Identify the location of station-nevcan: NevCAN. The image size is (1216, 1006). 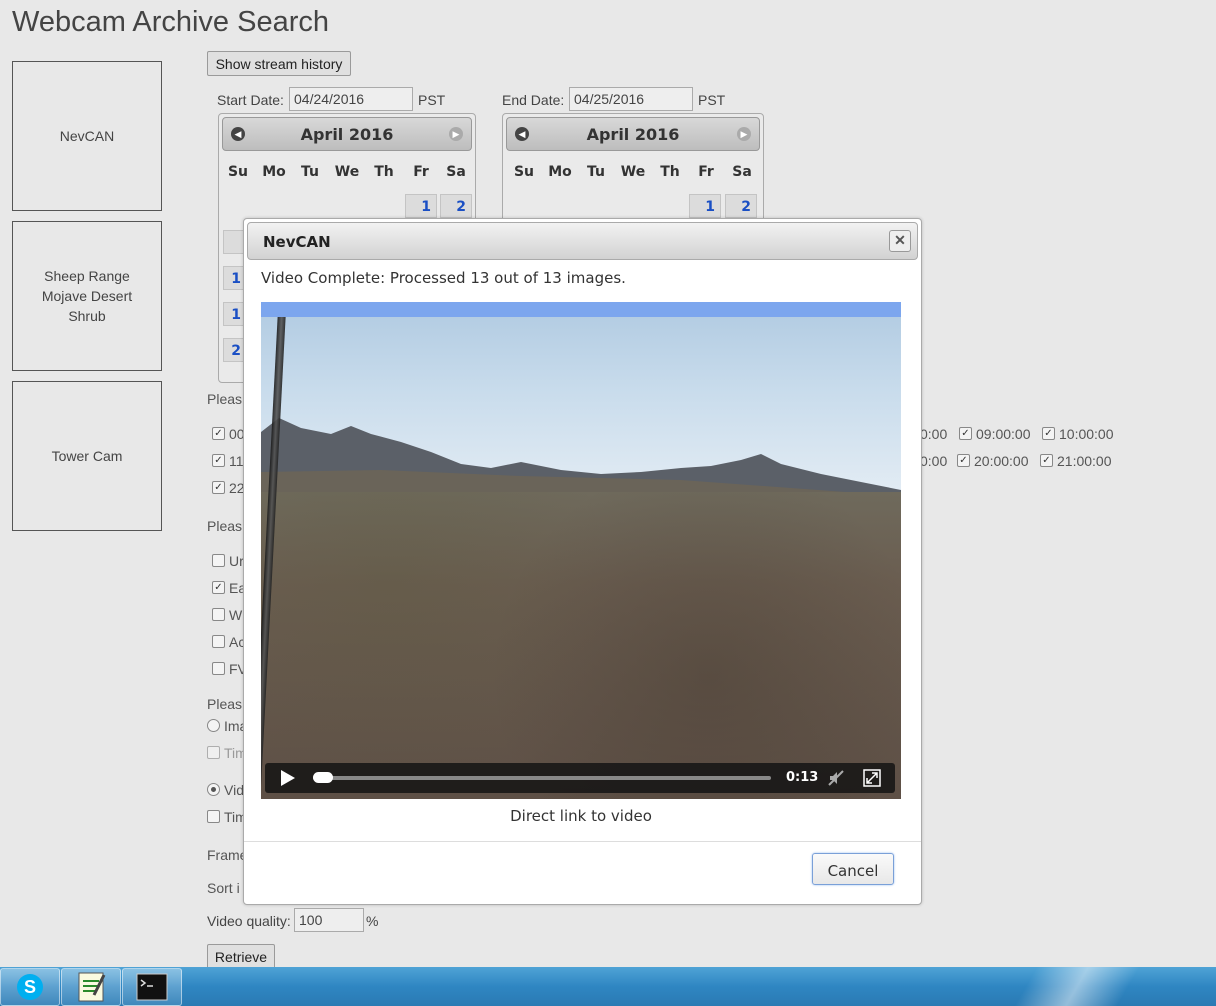
(87, 136).